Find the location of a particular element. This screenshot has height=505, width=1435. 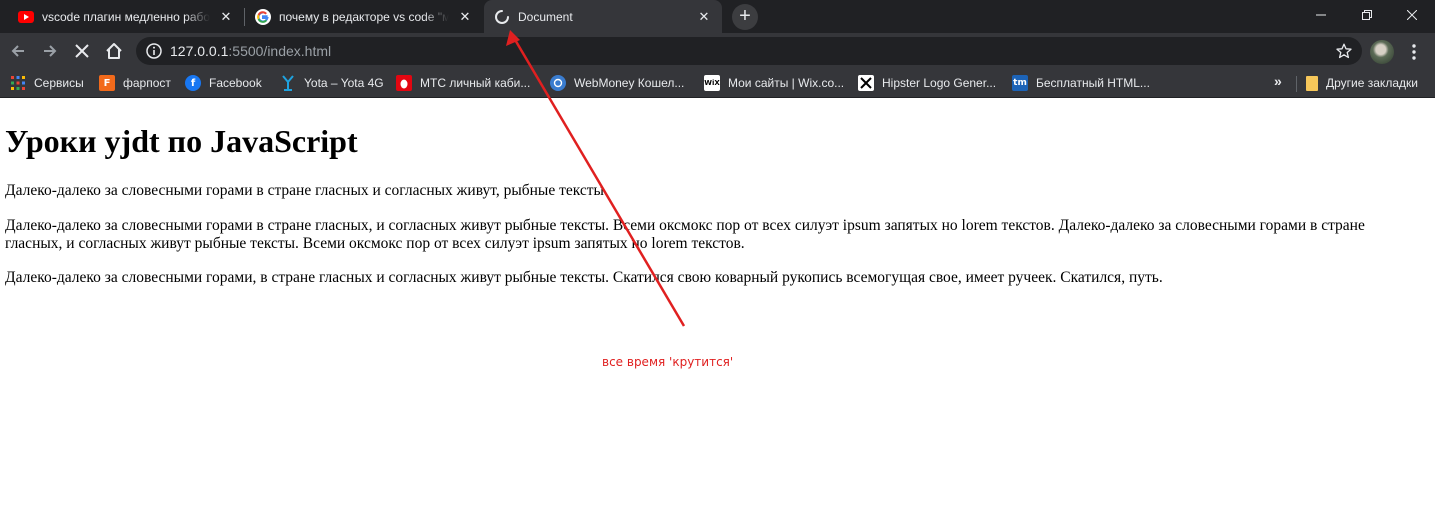

url-host: 127.0.0.1 is located at coordinates (199, 51).